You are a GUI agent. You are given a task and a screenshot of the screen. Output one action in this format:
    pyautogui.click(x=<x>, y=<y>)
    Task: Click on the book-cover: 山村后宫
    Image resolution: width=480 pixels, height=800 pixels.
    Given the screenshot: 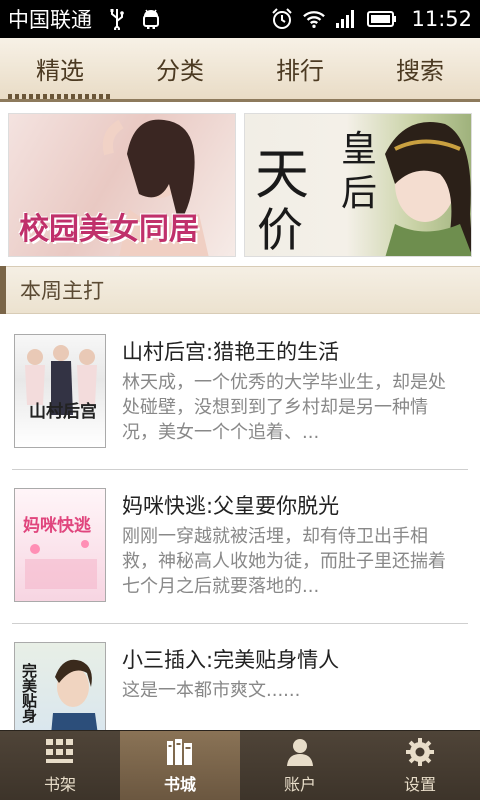 What is the action you would take?
    pyautogui.click(x=60, y=391)
    